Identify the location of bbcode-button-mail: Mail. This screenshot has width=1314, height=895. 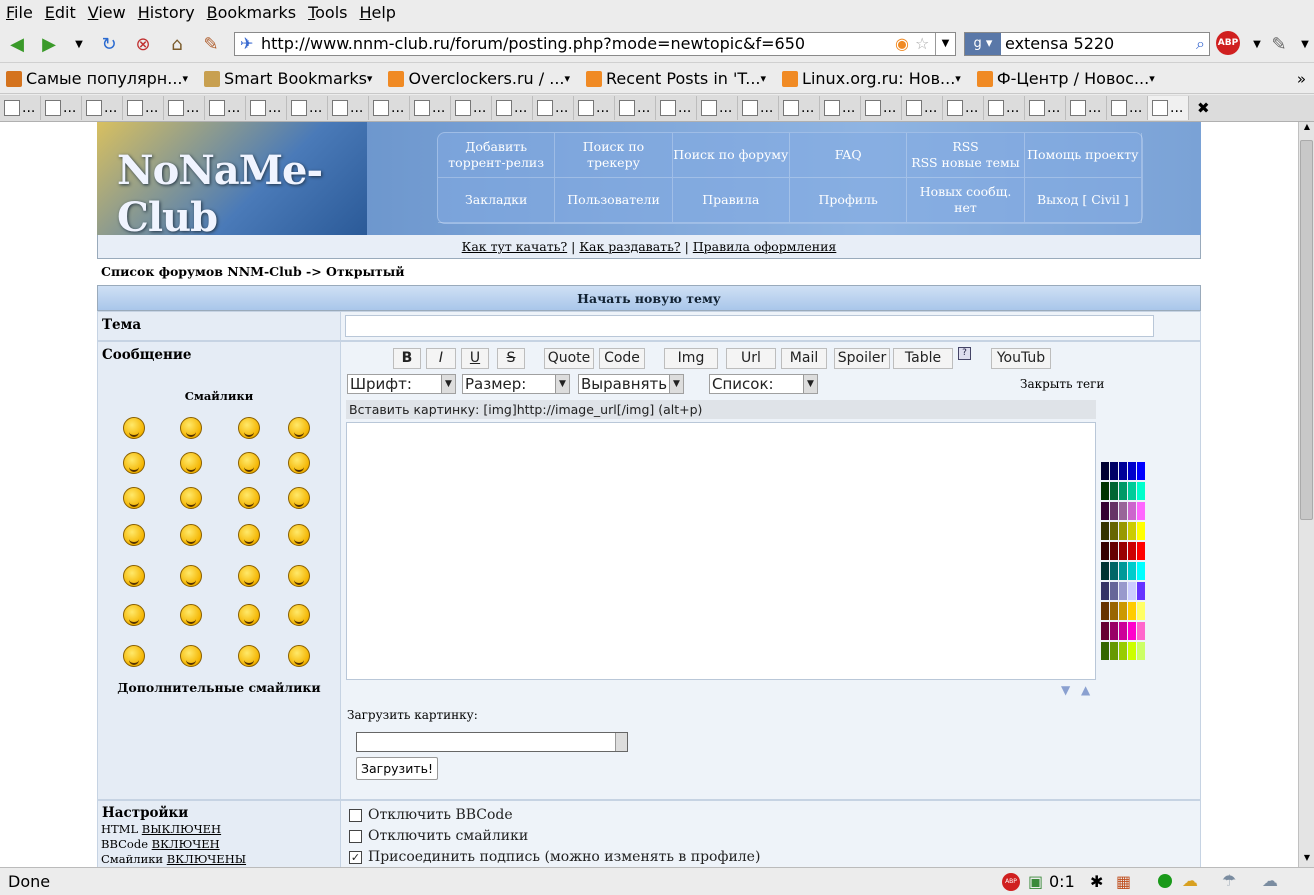
(804, 358).